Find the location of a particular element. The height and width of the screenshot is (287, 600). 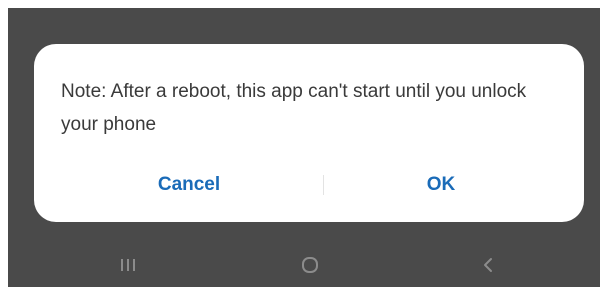

home-button is located at coordinates (310, 265).